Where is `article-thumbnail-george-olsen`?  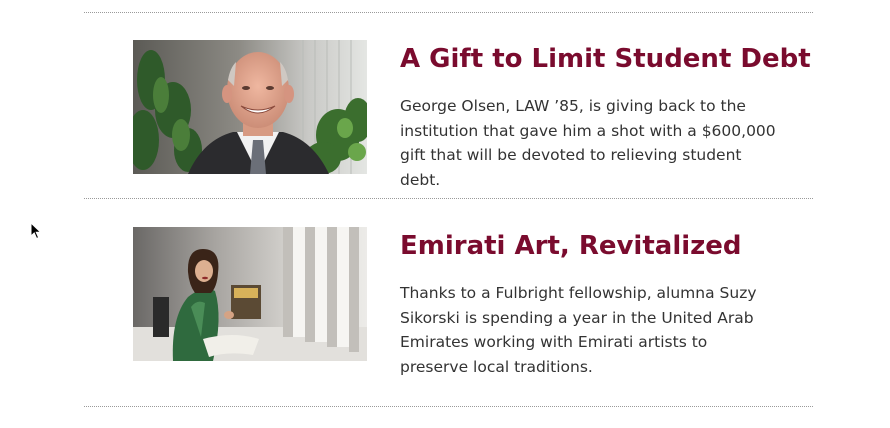 article-thumbnail-george-olsen is located at coordinates (250, 107).